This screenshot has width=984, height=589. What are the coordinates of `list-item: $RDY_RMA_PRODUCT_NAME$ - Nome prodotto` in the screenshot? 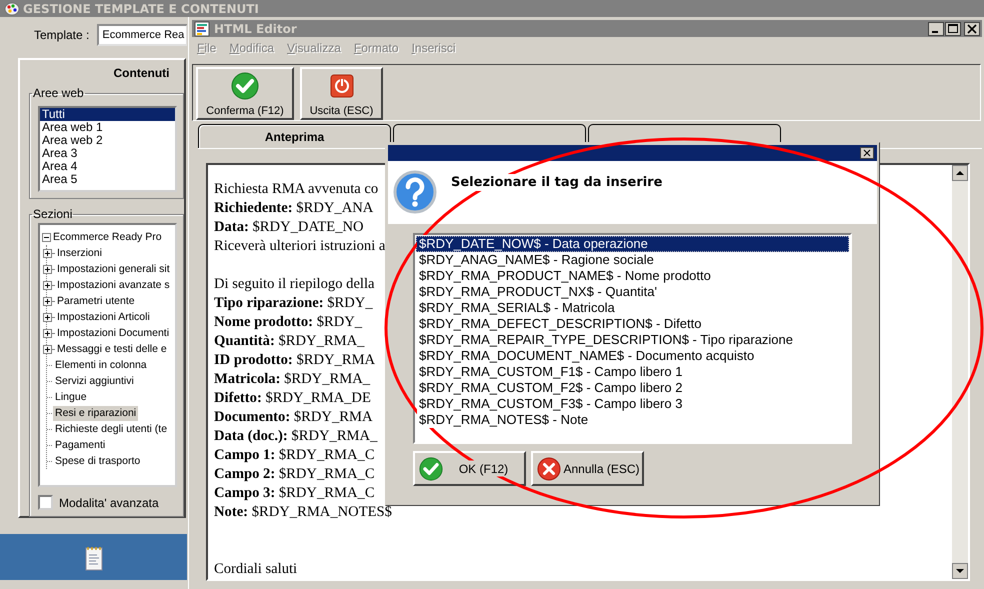 It's located at (633, 276).